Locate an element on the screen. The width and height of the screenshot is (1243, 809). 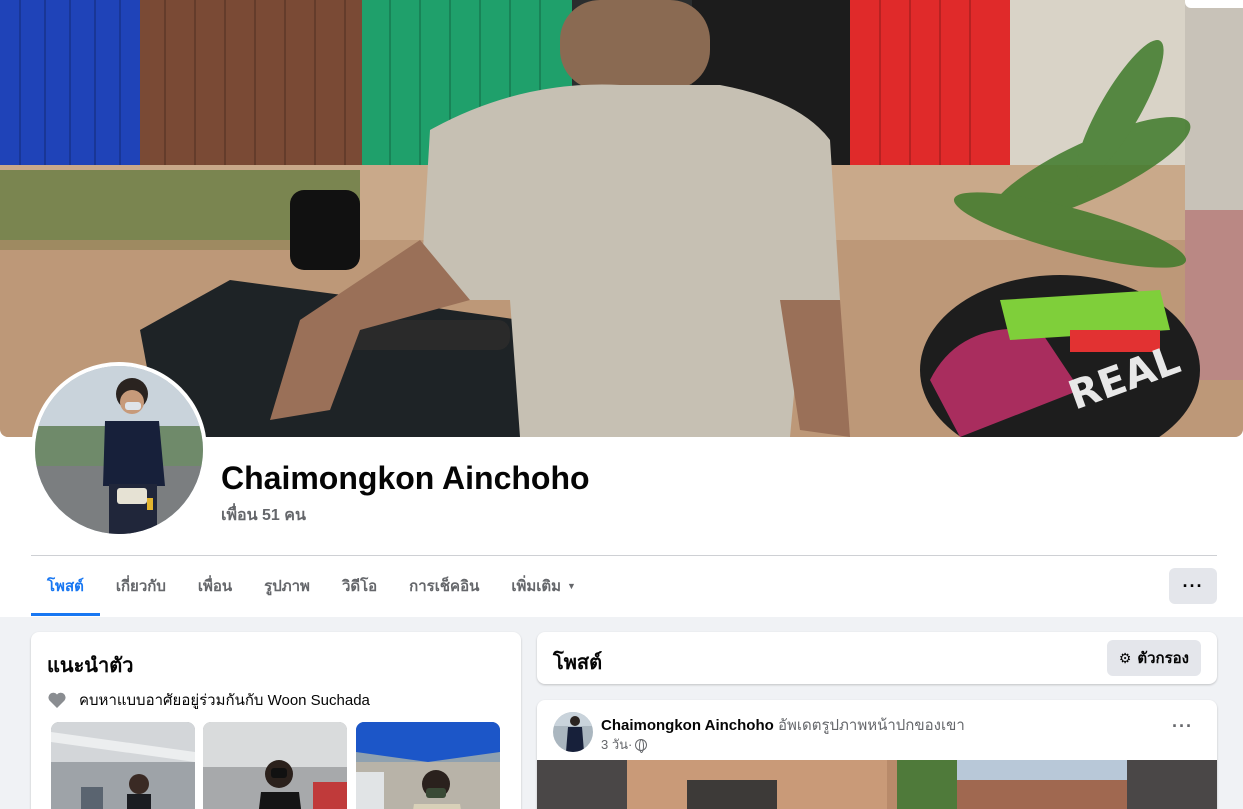
profile-name: Chaimongkon Ainchoho is located at coordinates (405, 478).